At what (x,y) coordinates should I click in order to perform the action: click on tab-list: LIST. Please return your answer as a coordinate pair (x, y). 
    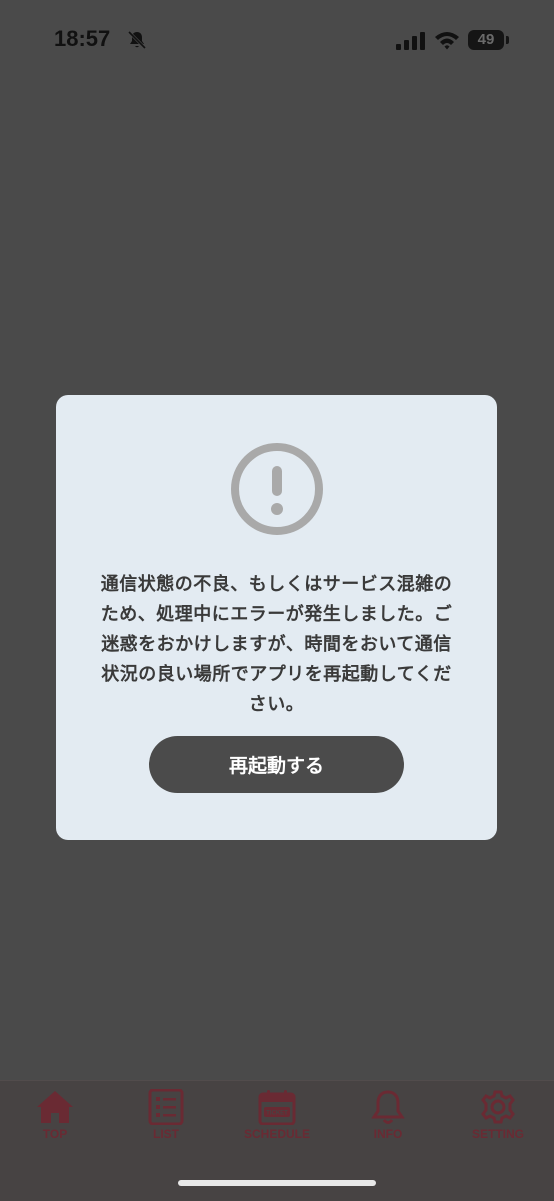
    Looking at the image, I should click on (166, 1119).